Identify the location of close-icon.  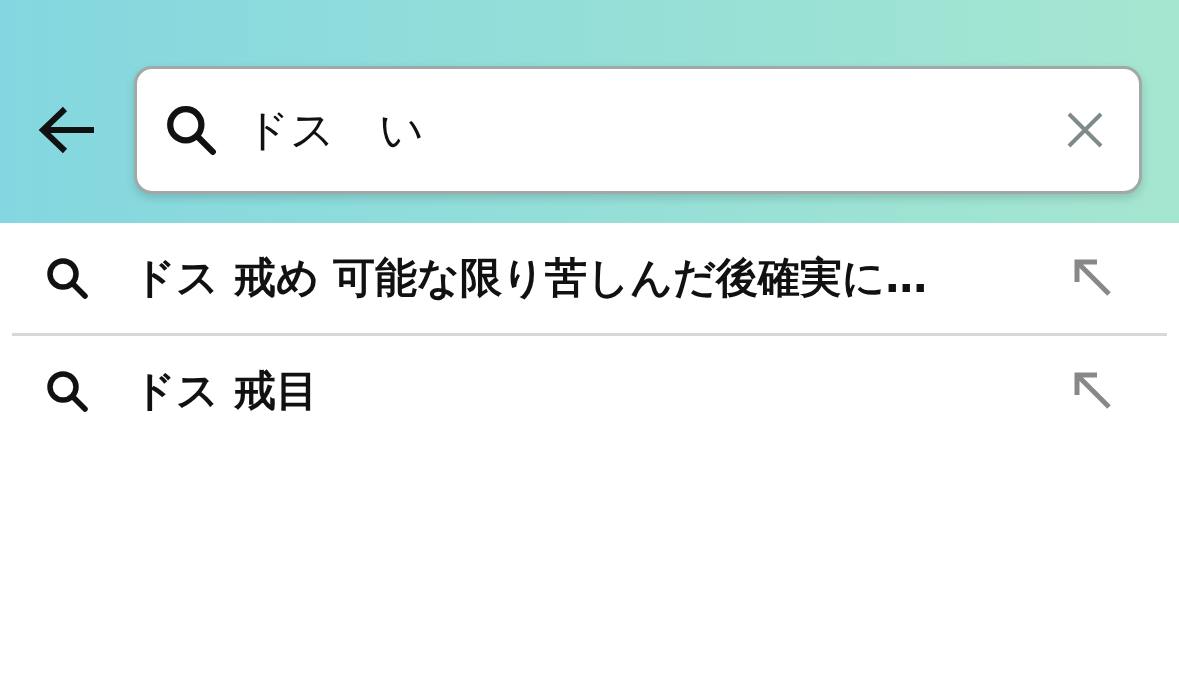
(1085, 130).